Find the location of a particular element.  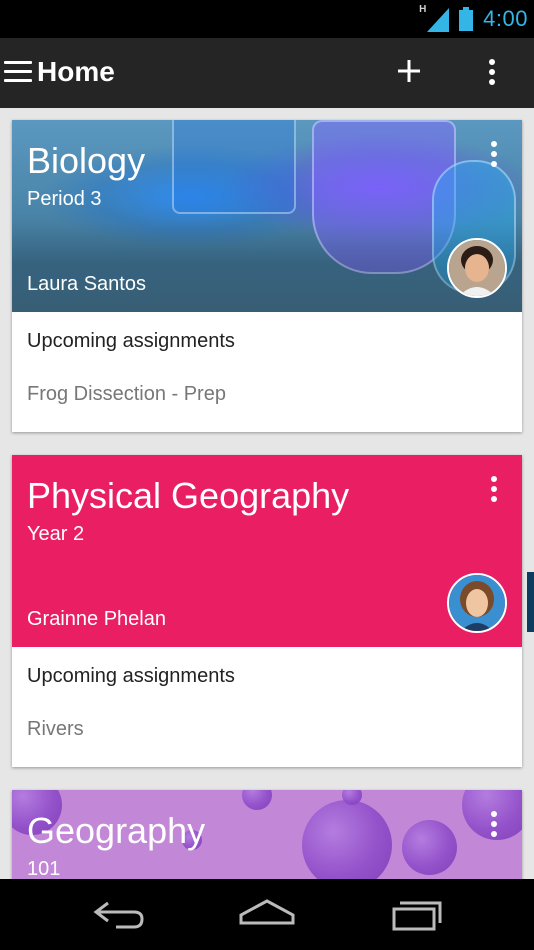

back-icon is located at coordinates (120, 915).